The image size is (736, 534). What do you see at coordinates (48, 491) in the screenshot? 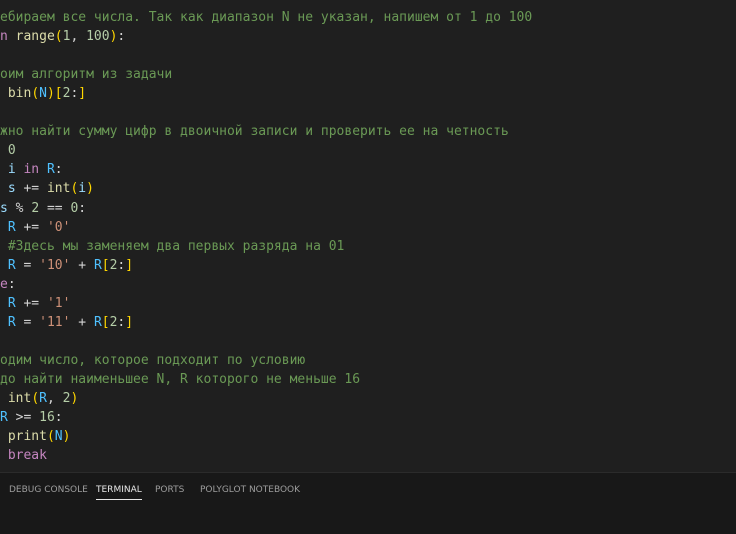
I see `tab-debug-console: DEBUG CONSOLE` at bounding box center [48, 491].